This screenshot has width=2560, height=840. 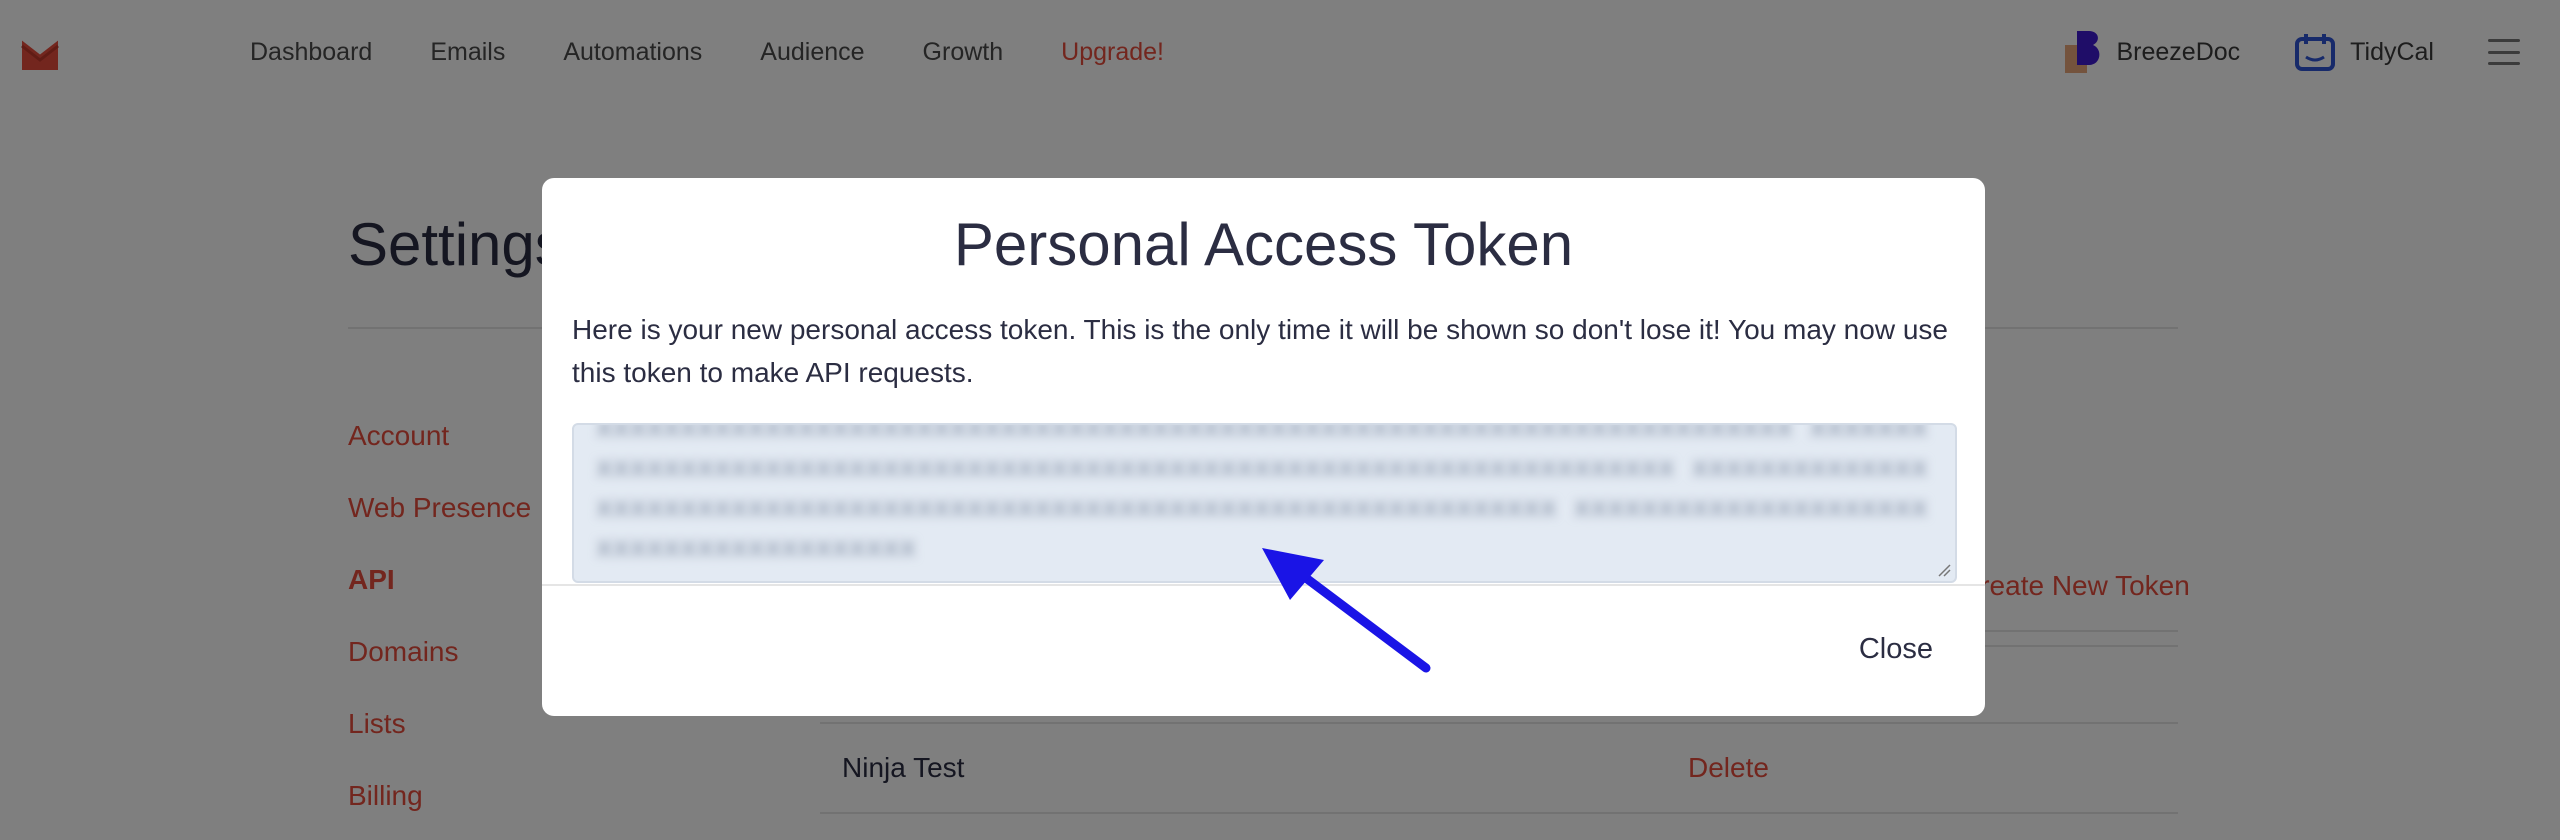 What do you see at coordinates (1944, 570) in the screenshot?
I see `resize-handle-icon` at bounding box center [1944, 570].